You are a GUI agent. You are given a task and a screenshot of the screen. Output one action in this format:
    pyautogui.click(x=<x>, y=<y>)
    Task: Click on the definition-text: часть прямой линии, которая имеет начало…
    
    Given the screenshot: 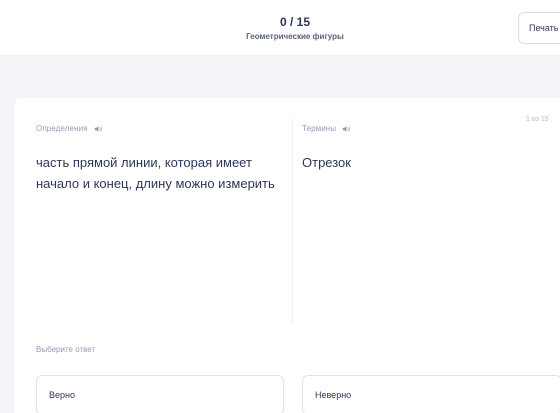 What is the action you would take?
    pyautogui.click(x=155, y=173)
    